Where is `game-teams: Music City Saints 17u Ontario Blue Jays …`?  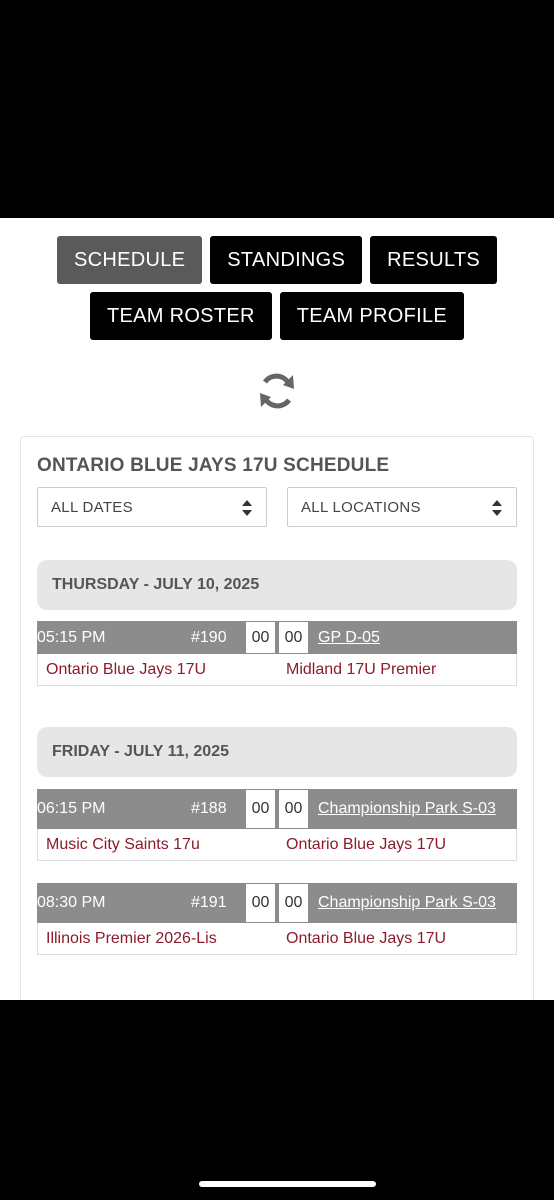
game-teams: Music City Saints 17u Ontario Blue Jays … is located at coordinates (277, 845).